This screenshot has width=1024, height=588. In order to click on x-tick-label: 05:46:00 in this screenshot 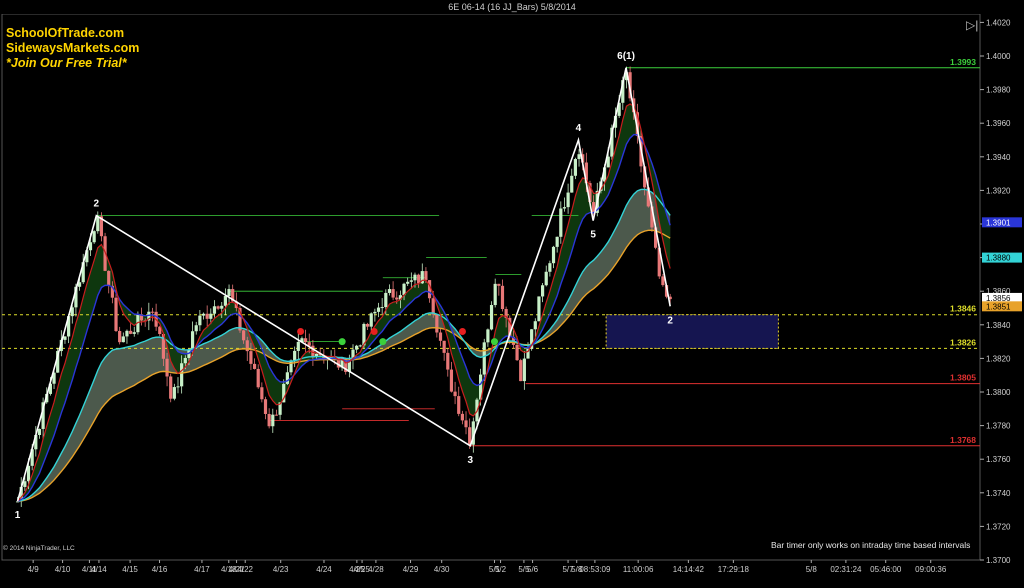, I will do `click(886, 569)`.